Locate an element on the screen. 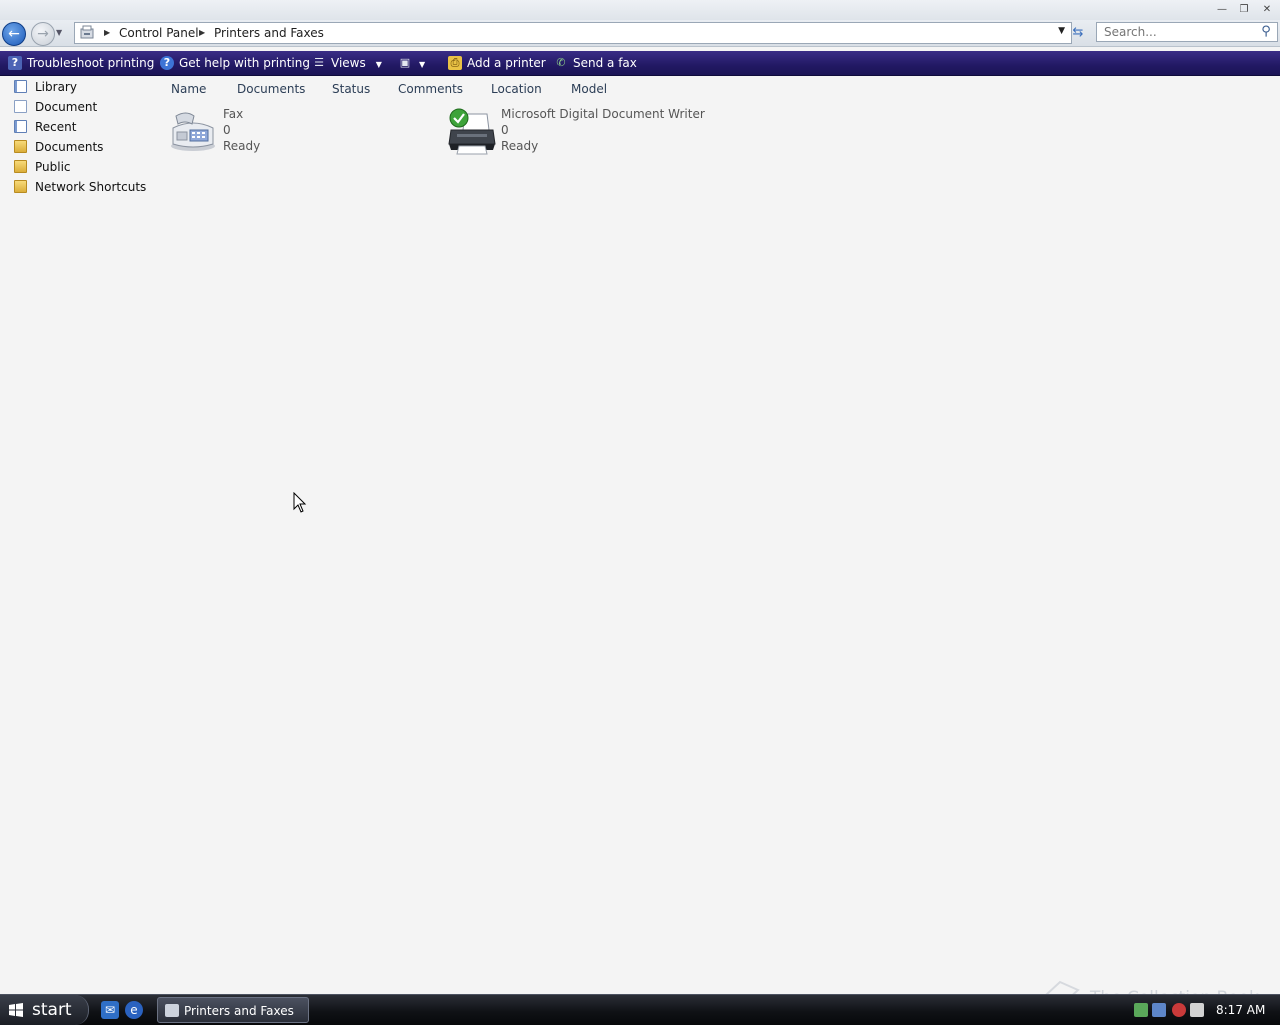 The image size is (1280, 1025). nav-item-label: Public is located at coordinates (53, 167).